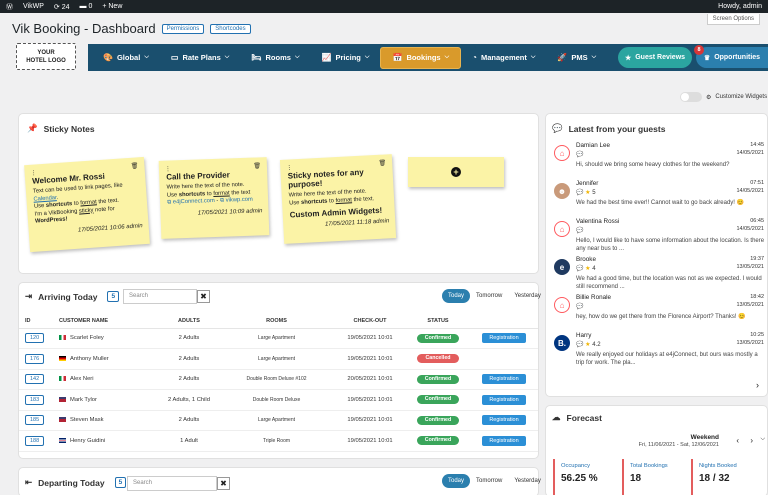  What do you see at coordinates (503, 58) in the screenshot?
I see `nav-management: ◔ Management ⌵` at bounding box center [503, 58].